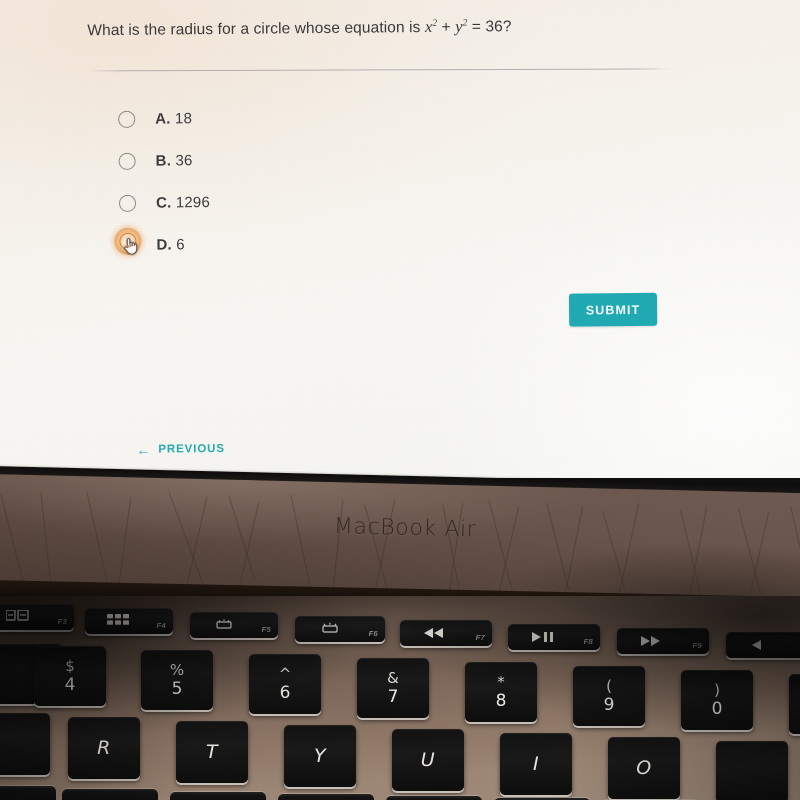  What do you see at coordinates (174, 160) in the screenshot?
I see `option-label-b: B. 36` at bounding box center [174, 160].